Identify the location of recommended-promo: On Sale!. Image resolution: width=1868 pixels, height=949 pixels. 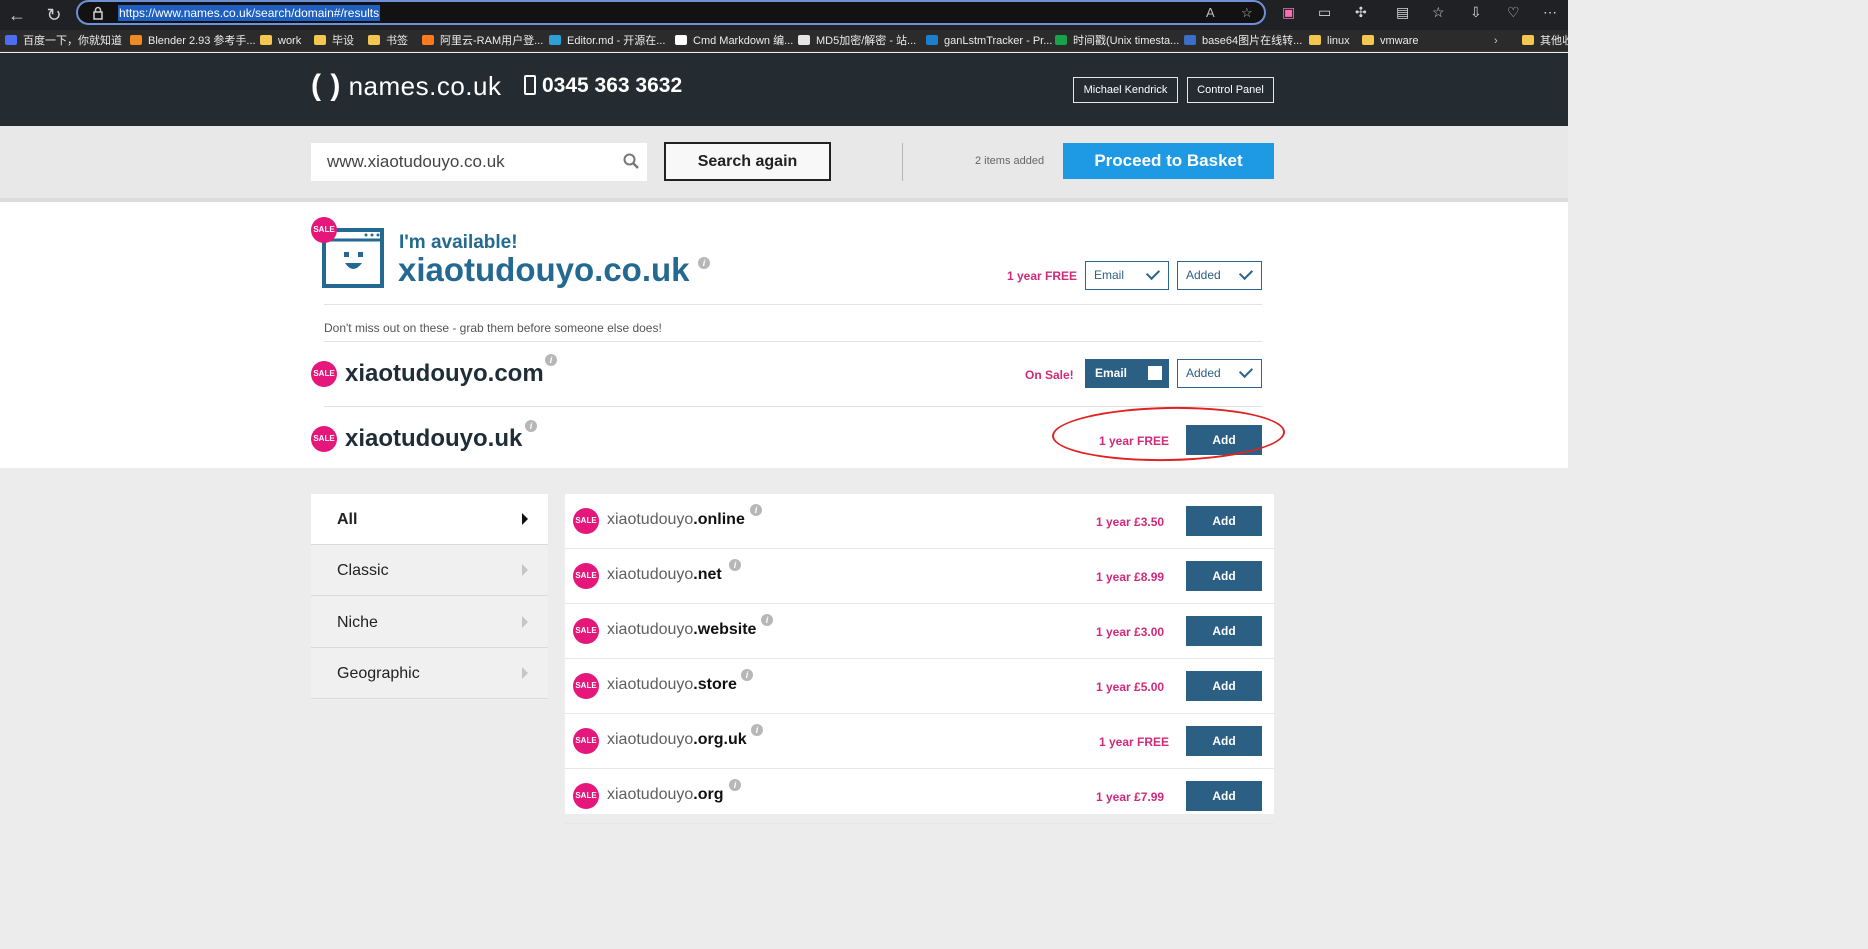
(1049, 375).